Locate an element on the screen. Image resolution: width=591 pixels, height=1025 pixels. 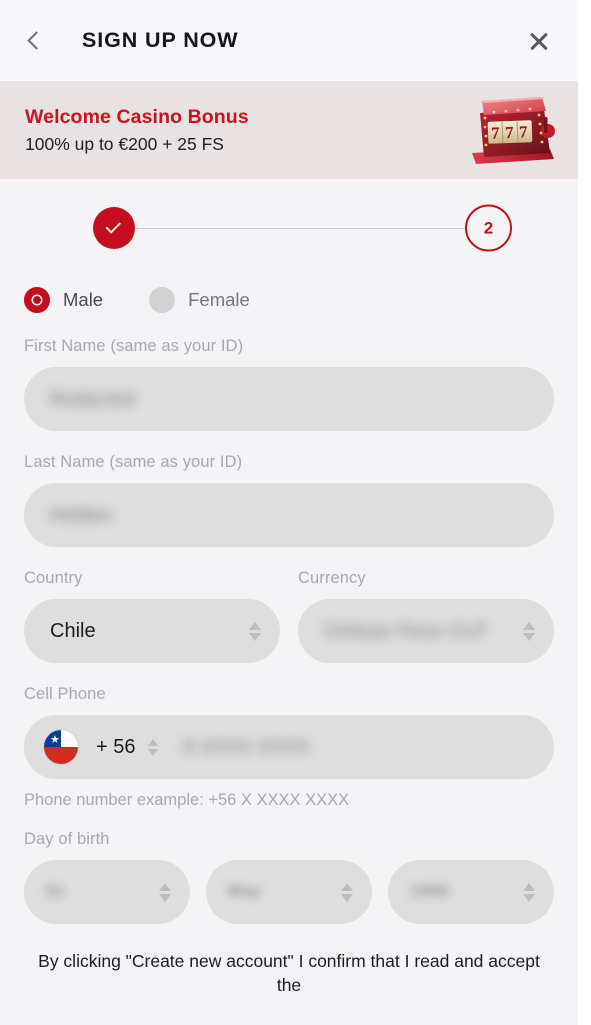
stepper-connector-line is located at coordinates (303, 229).